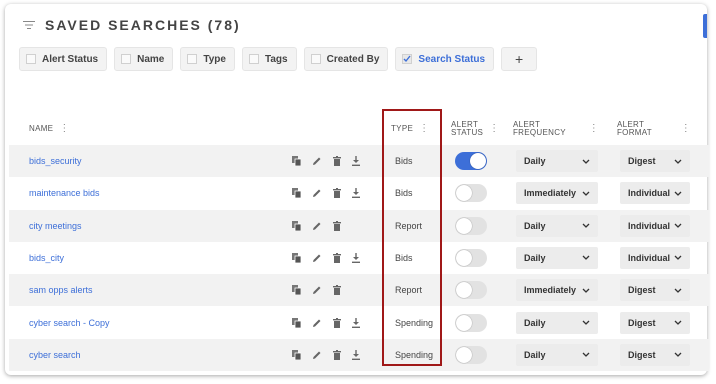  Describe the element at coordinates (69, 323) in the screenshot. I see `search-name-link: cyber search - Copy` at that location.